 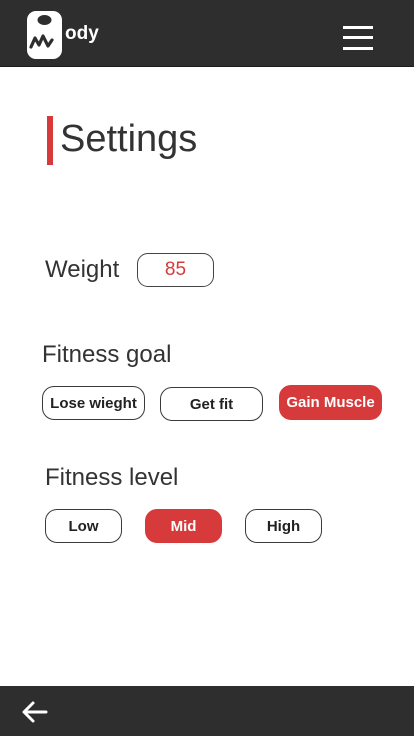 I want to click on weight-input, so click(x=175, y=270).